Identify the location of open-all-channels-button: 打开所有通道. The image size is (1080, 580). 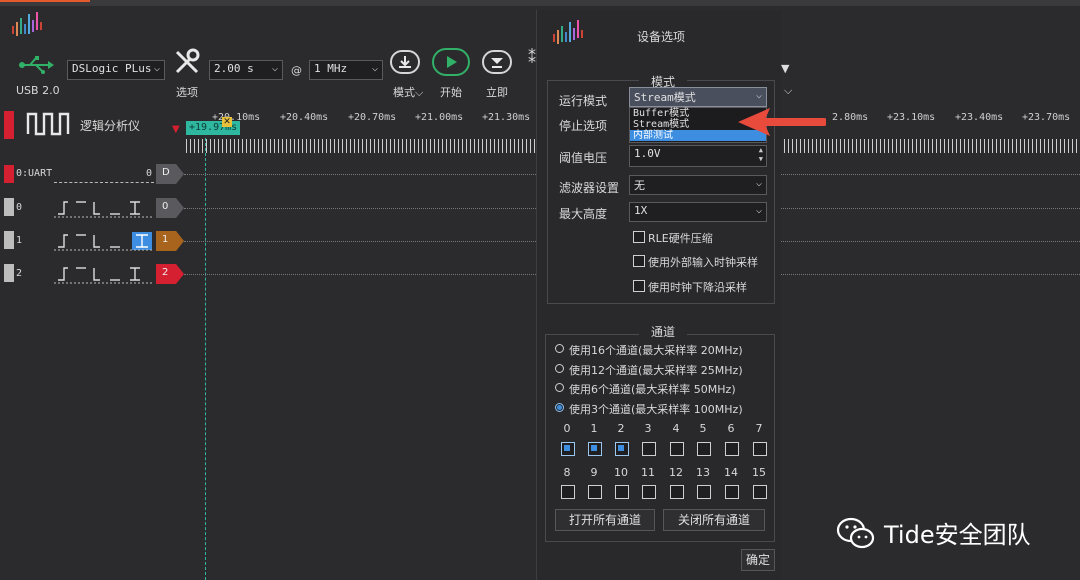
(605, 520).